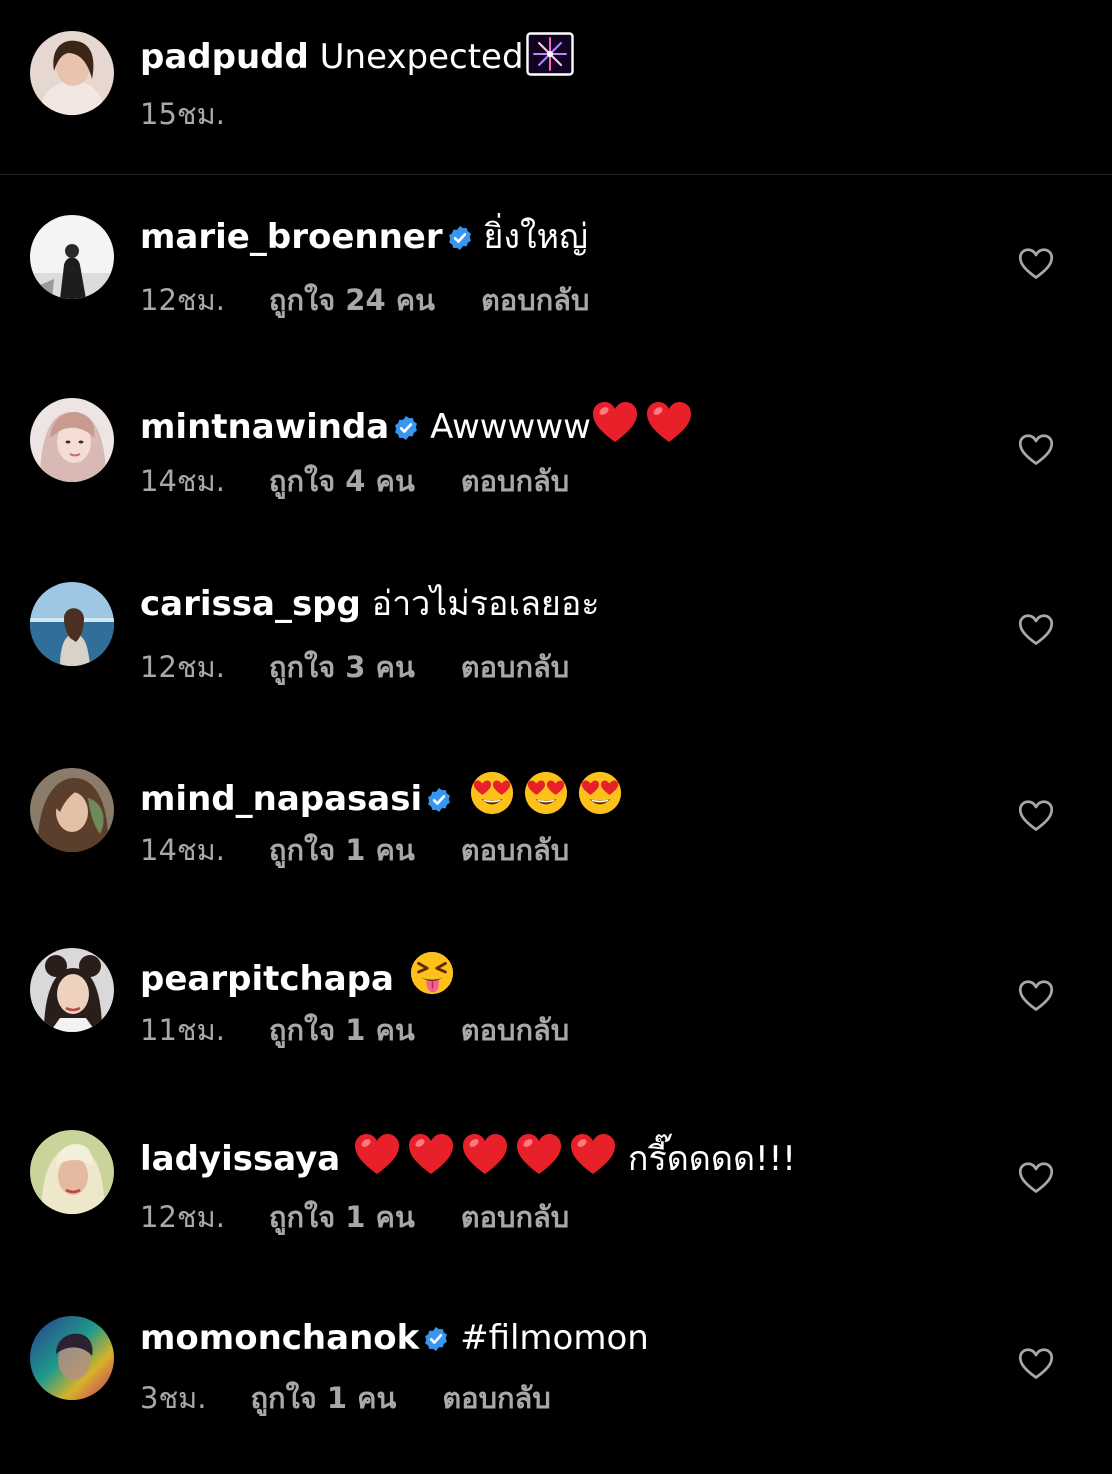 The image size is (1112, 1474). Describe the element at coordinates (432, 973) in the screenshot. I see `squinting-tongue-emoji-icon` at that location.